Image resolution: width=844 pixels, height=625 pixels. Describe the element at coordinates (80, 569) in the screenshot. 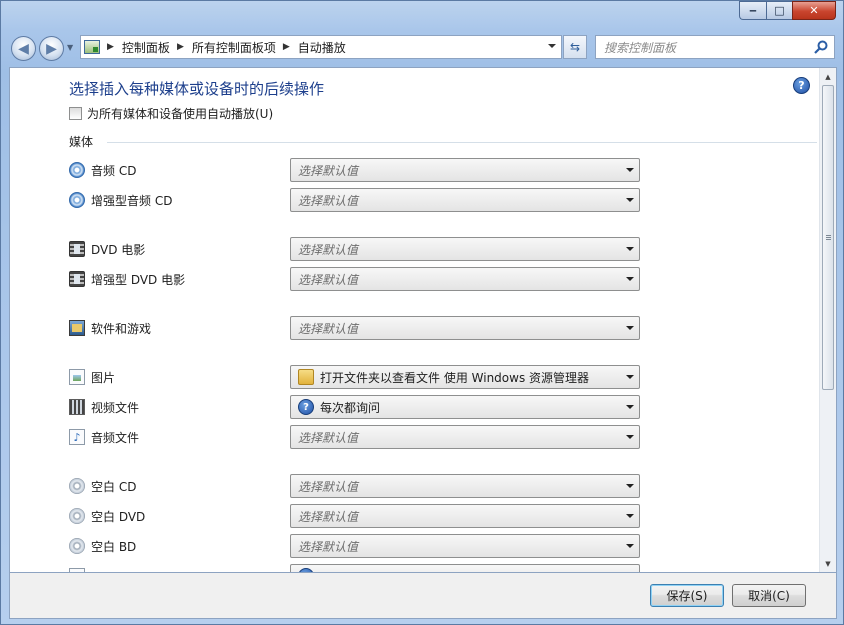

I see `row-label-partial` at that location.